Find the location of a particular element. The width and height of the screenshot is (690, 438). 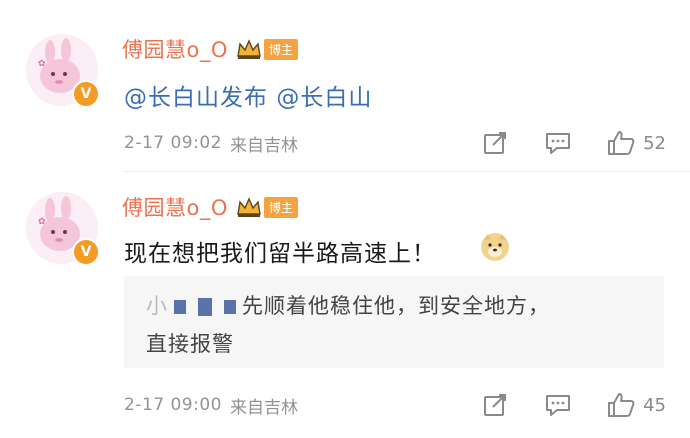

mention-link: @长白山 is located at coordinates (324, 98).